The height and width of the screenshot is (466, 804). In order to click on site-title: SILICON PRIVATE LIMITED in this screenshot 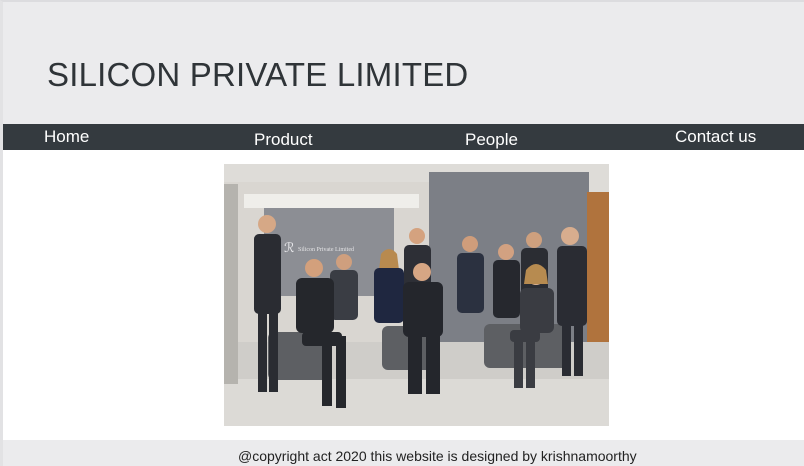, I will do `click(258, 74)`.